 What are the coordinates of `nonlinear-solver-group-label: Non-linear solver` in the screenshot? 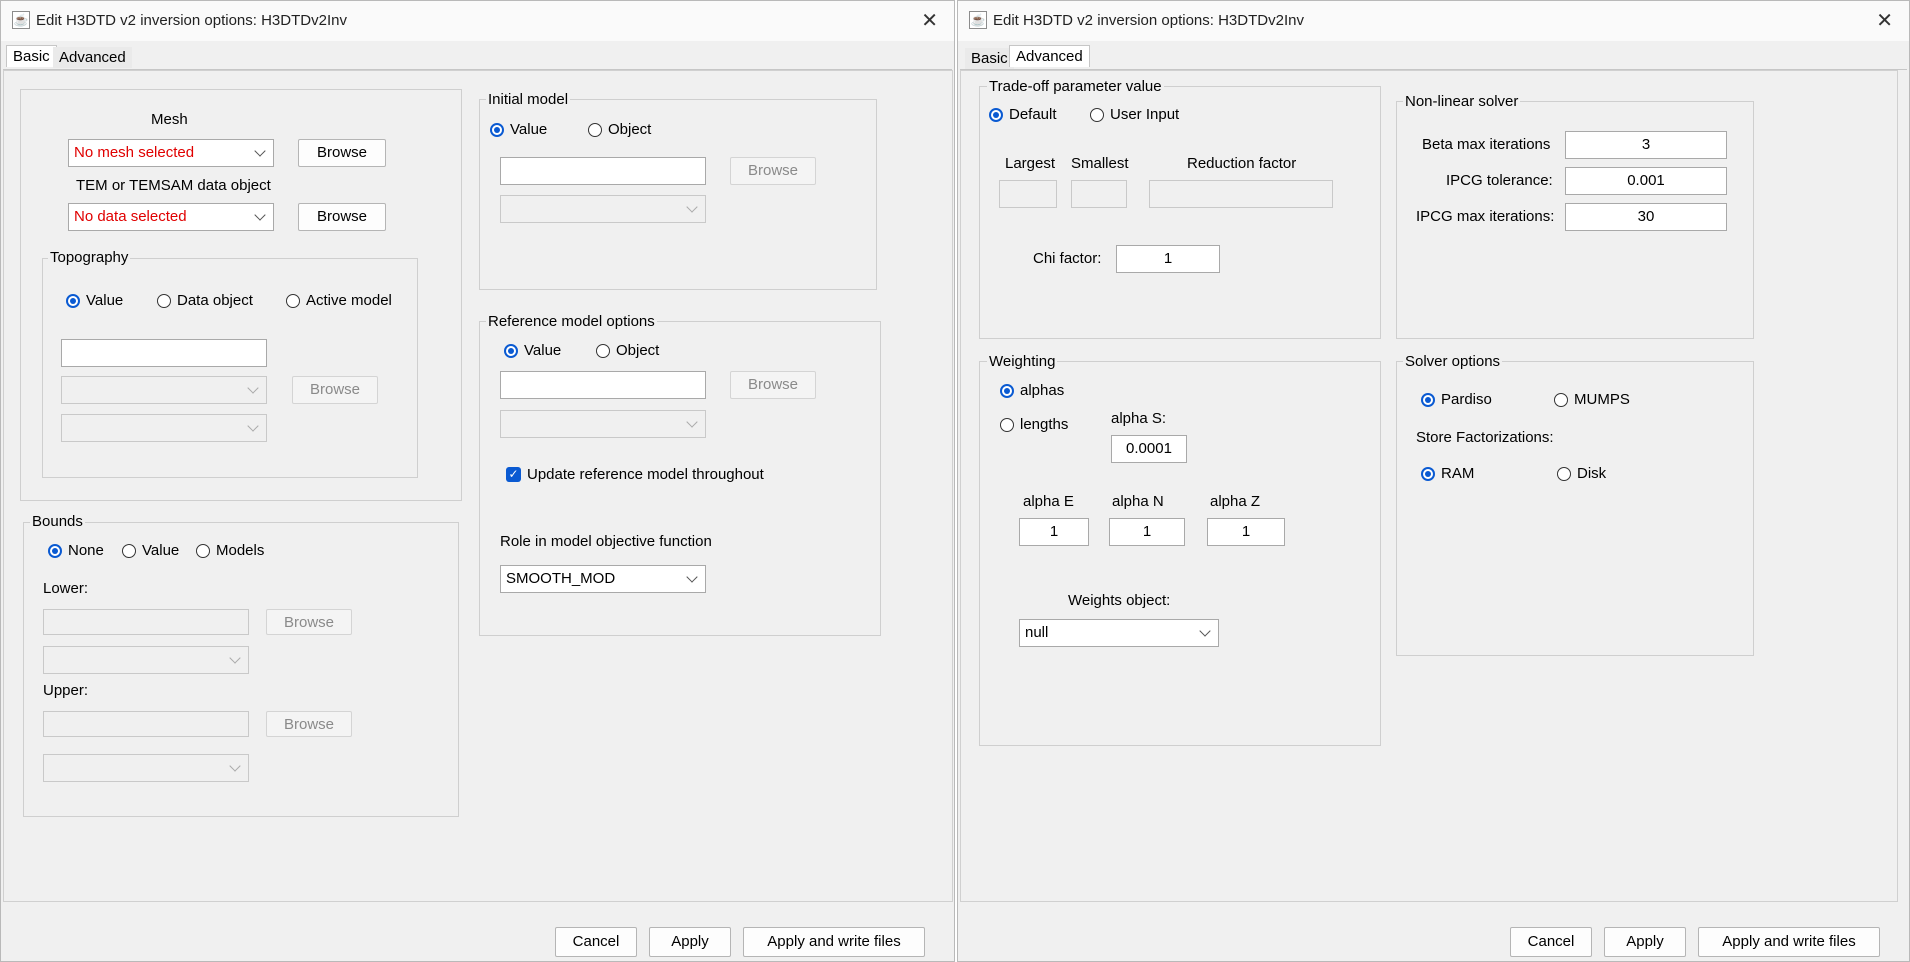 It's located at (1462, 101).